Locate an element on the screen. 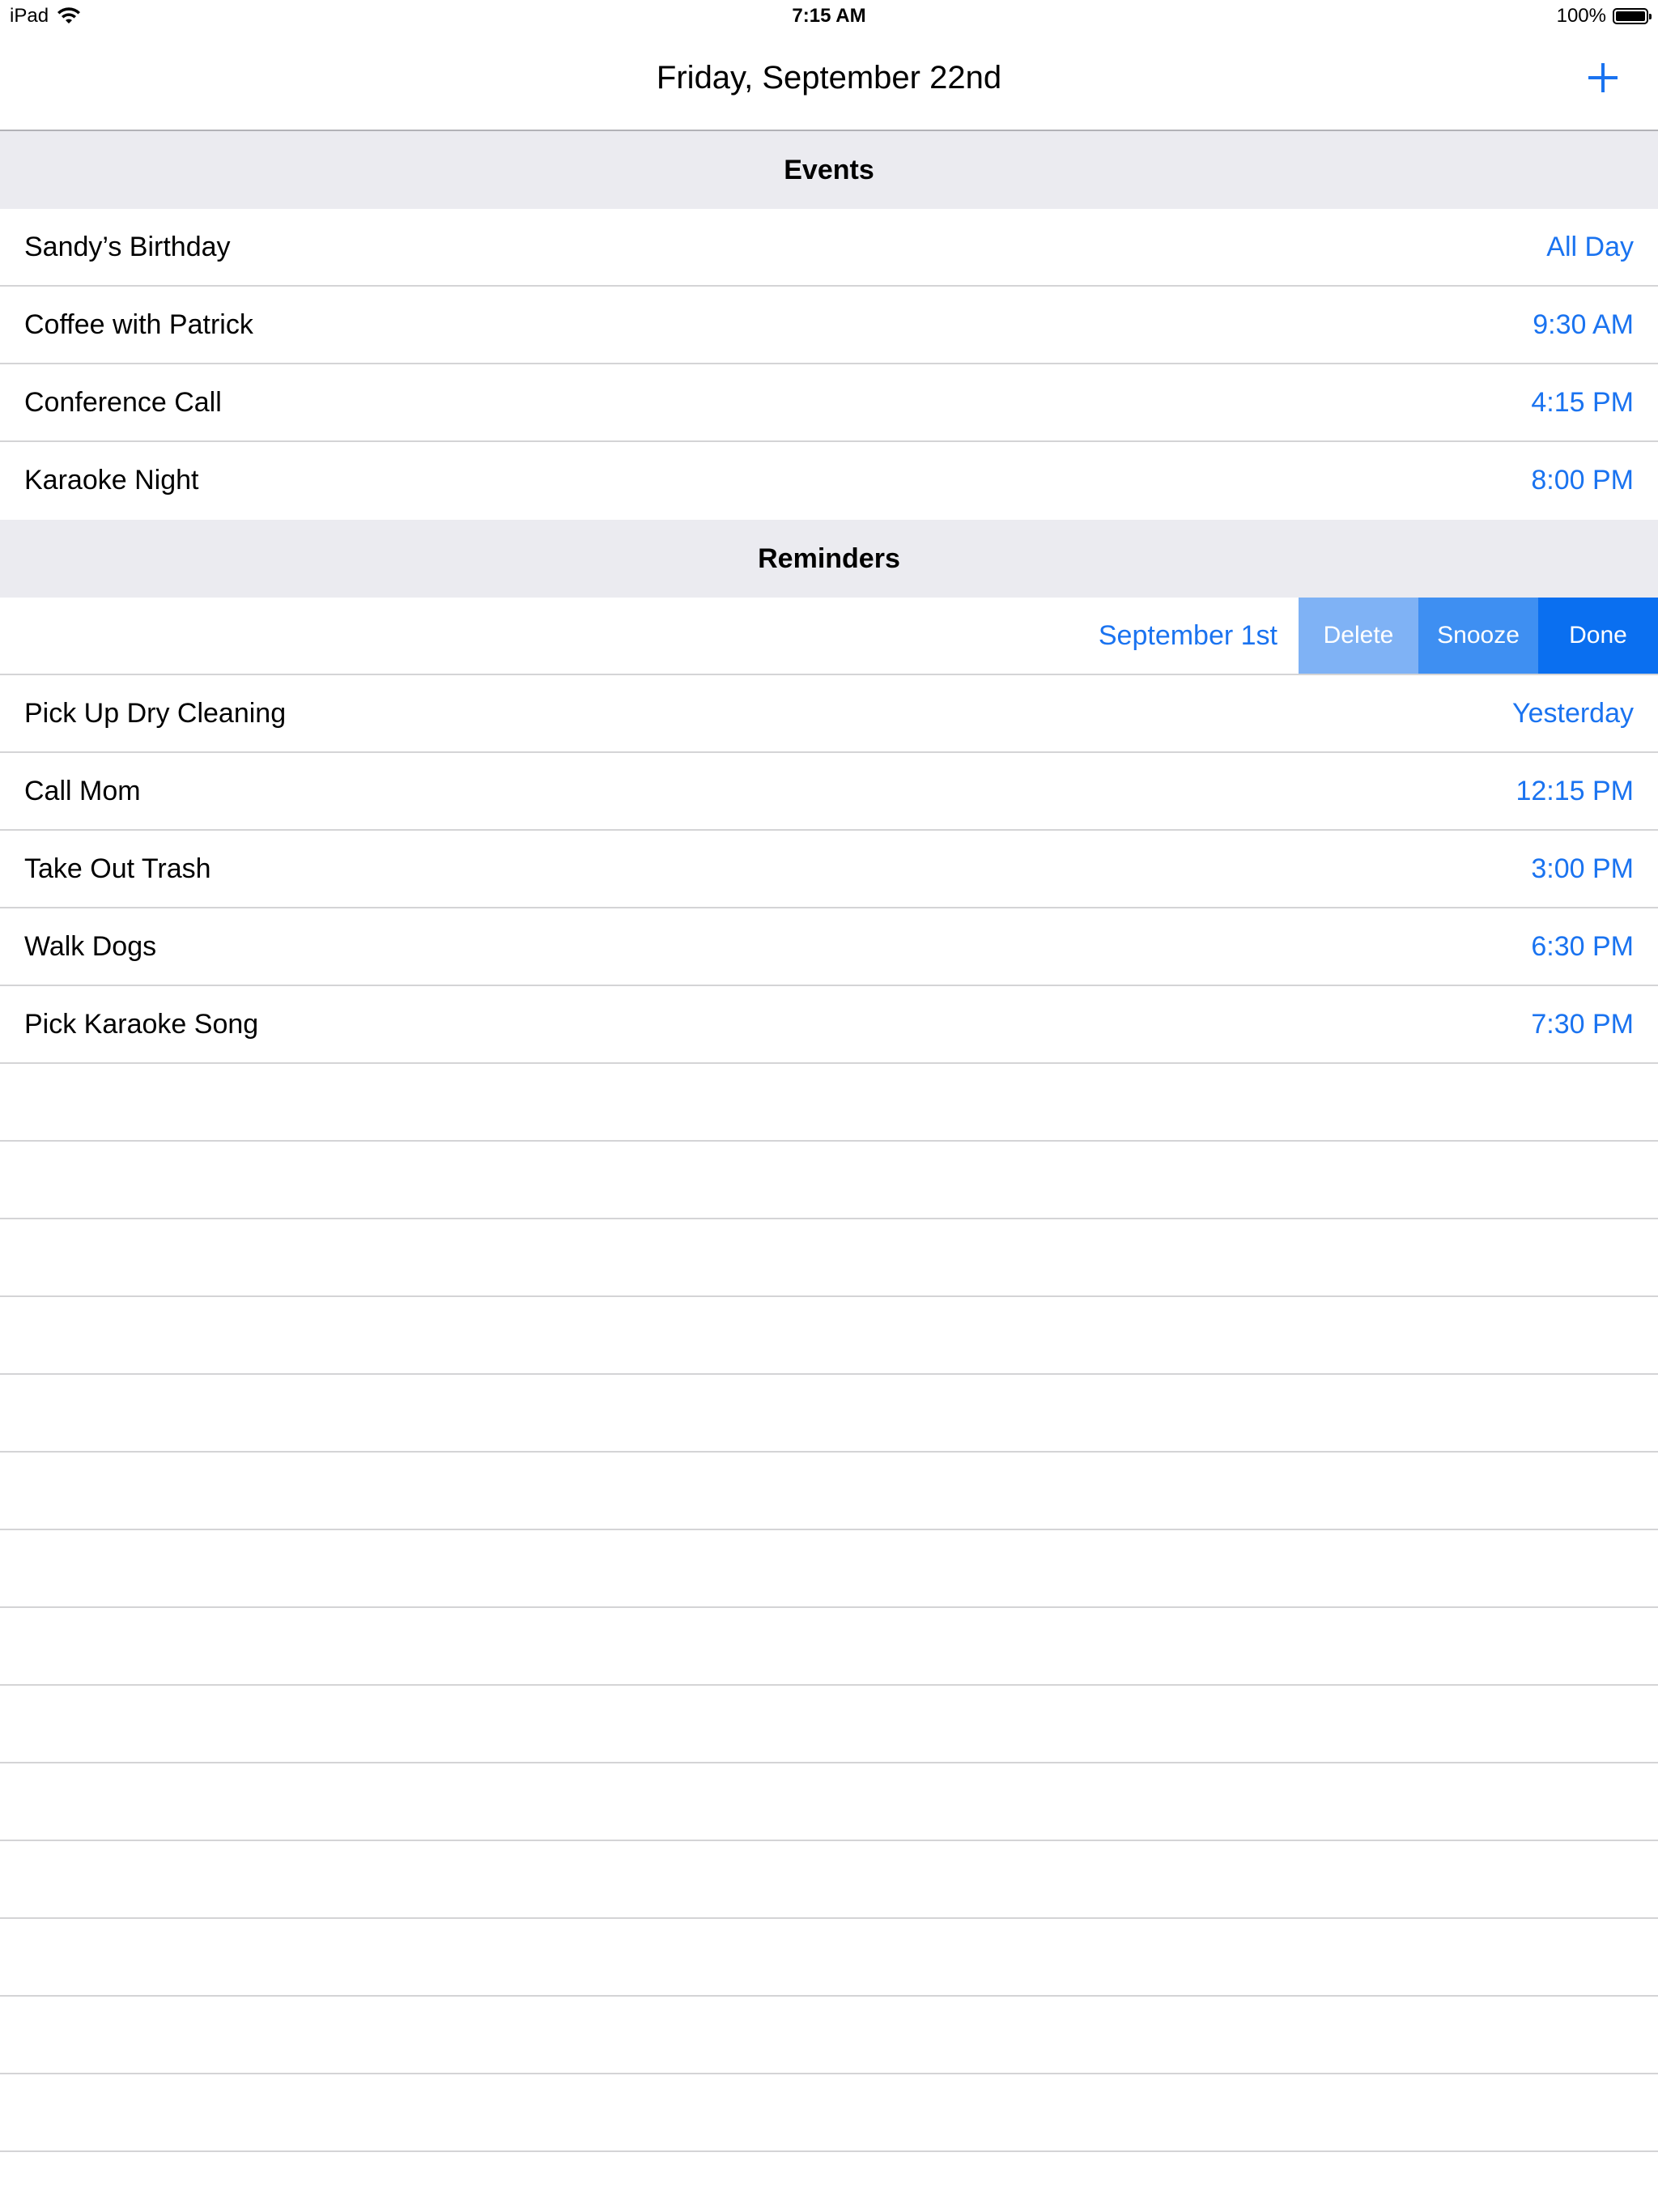 This screenshot has height=2212, width=1658. reminder-time: 7:30 PM is located at coordinates (1582, 1025).